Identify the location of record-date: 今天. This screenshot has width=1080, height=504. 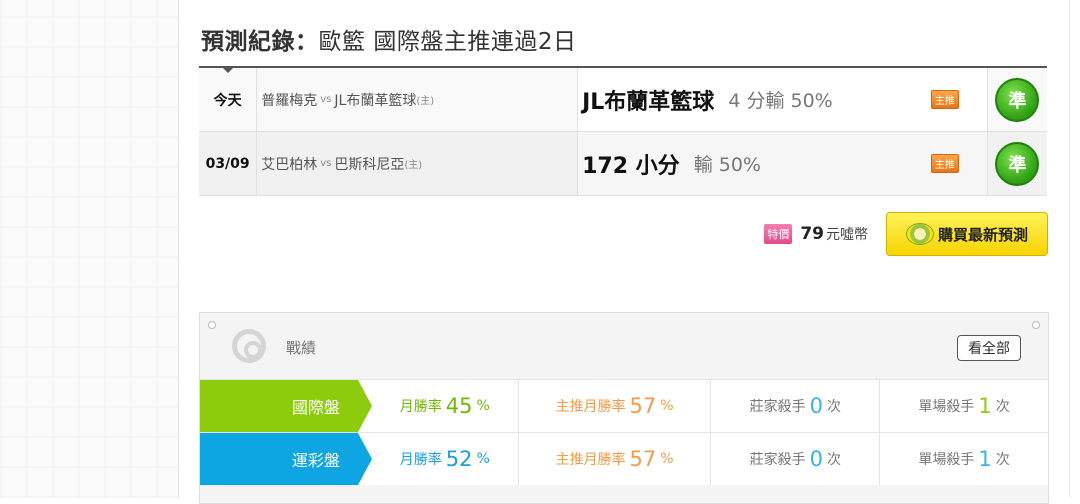
(228, 98).